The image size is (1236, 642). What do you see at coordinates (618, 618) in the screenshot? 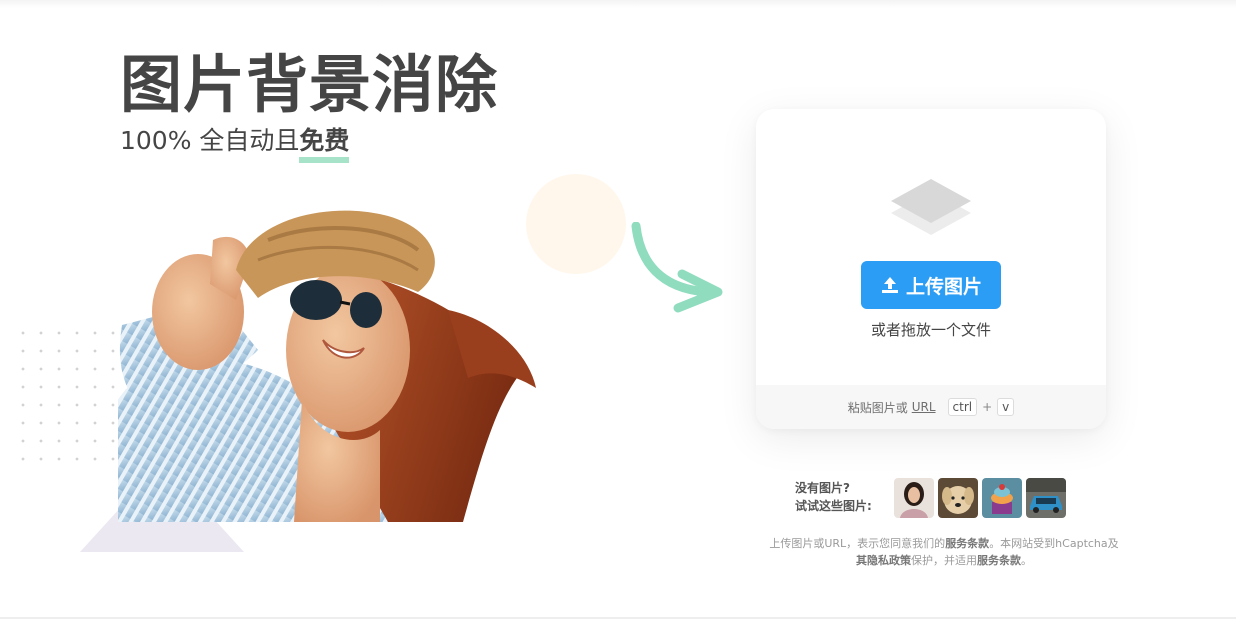
I see `section-divider` at bounding box center [618, 618].